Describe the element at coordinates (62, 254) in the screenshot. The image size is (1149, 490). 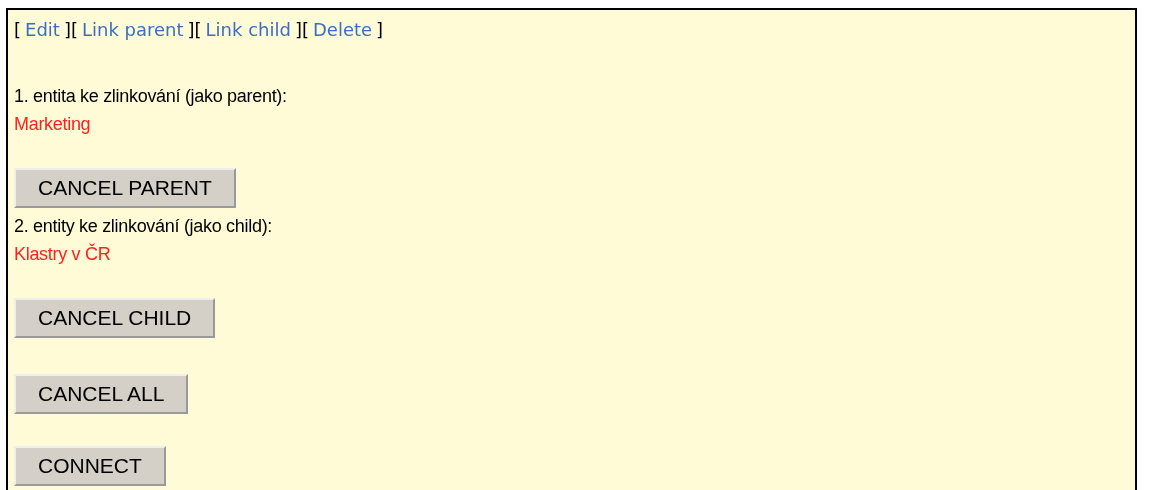
I see `entity-value: Klastry v ČR` at that location.